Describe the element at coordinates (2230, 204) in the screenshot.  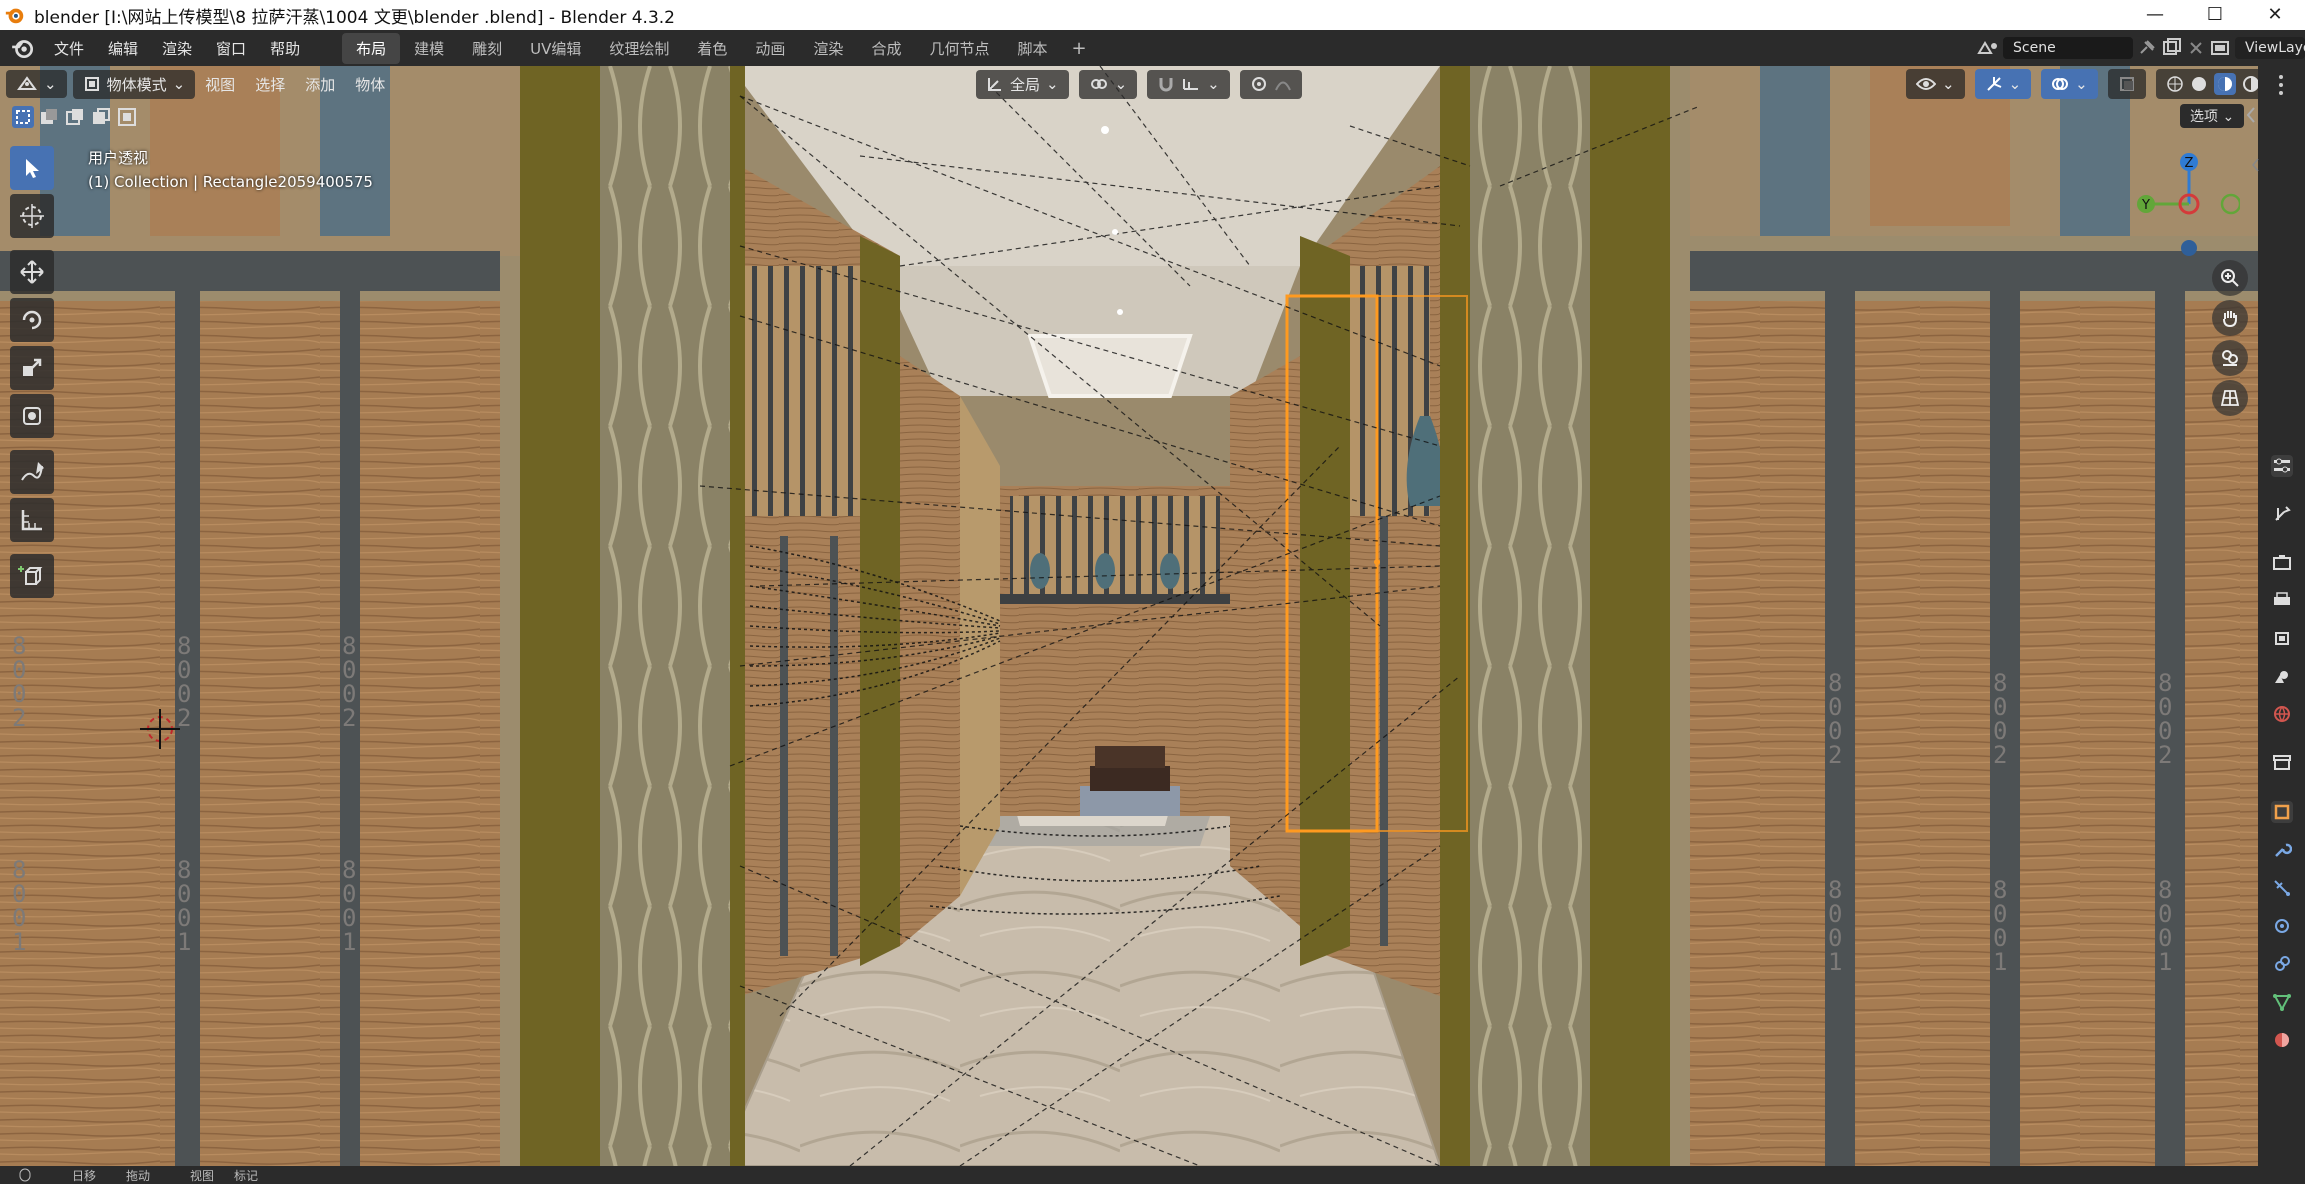
I see `gizmo-y-negative` at that location.